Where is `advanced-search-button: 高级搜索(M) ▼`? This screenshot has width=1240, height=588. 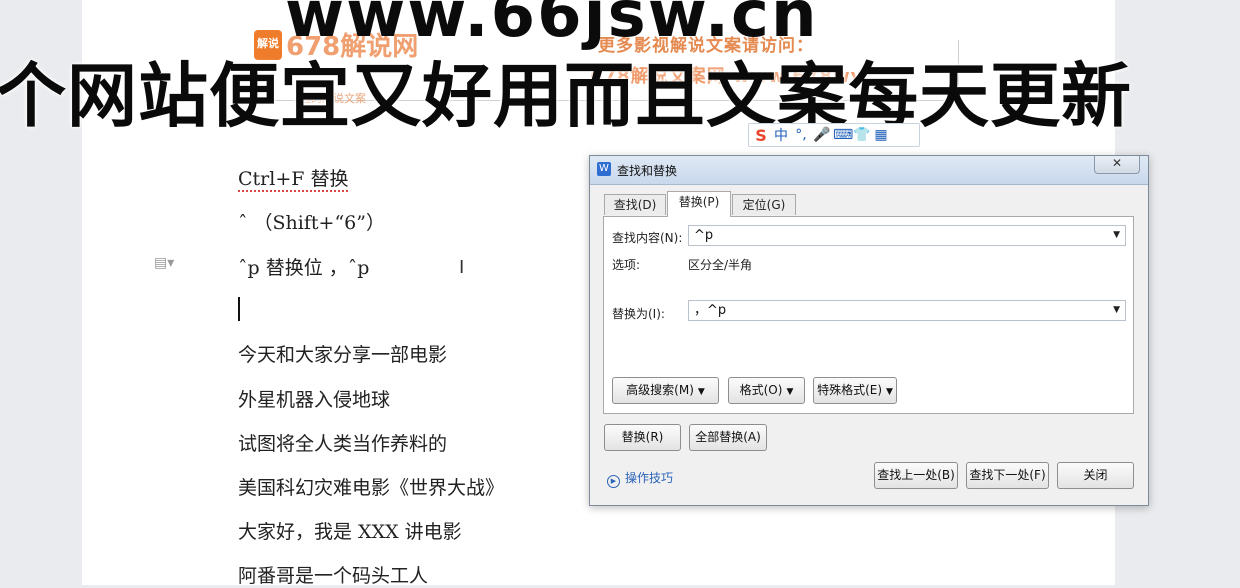 advanced-search-button: 高级搜索(M) ▼ is located at coordinates (665, 390).